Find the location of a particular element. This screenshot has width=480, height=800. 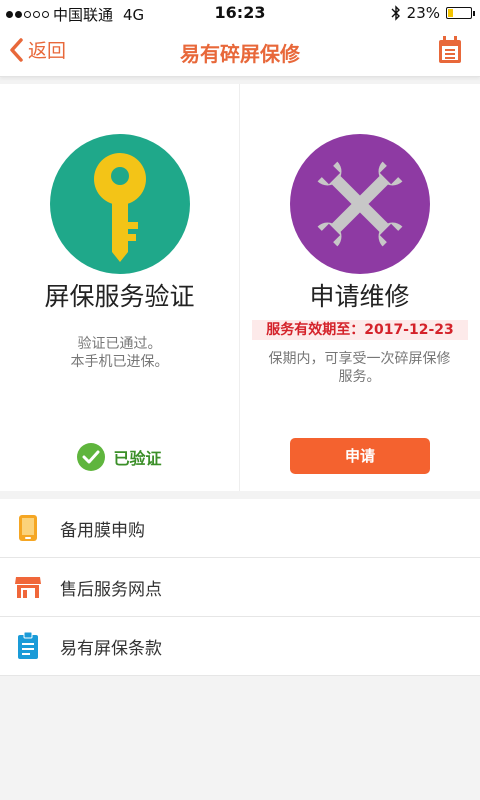

phone-icon is located at coordinates (28, 528).